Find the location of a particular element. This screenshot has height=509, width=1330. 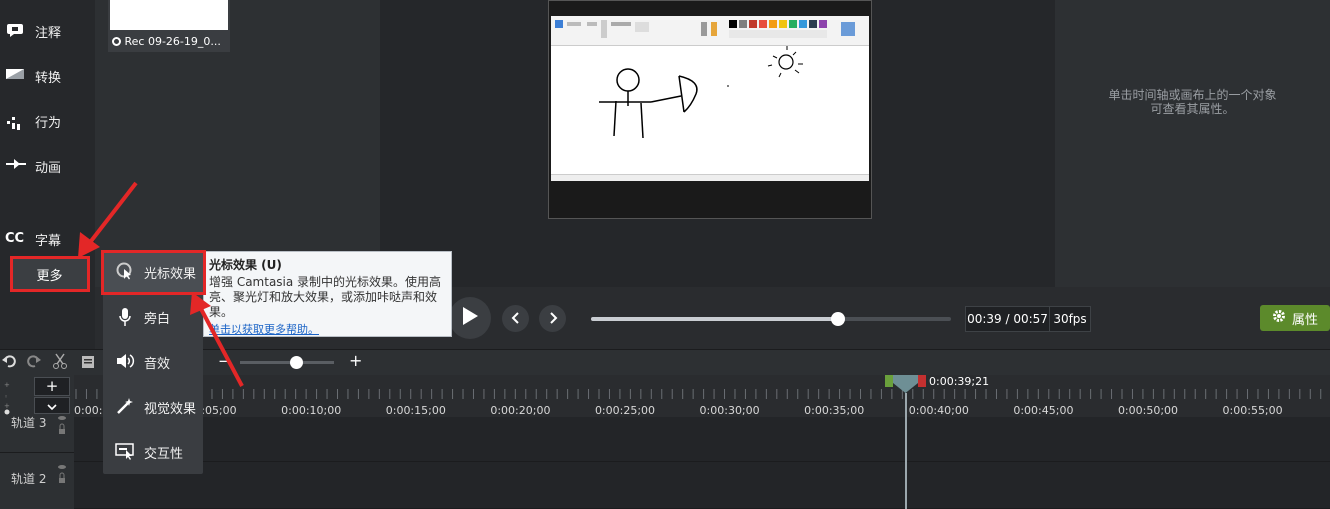

zoom-in-icon: + is located at coordinates (355, 360).